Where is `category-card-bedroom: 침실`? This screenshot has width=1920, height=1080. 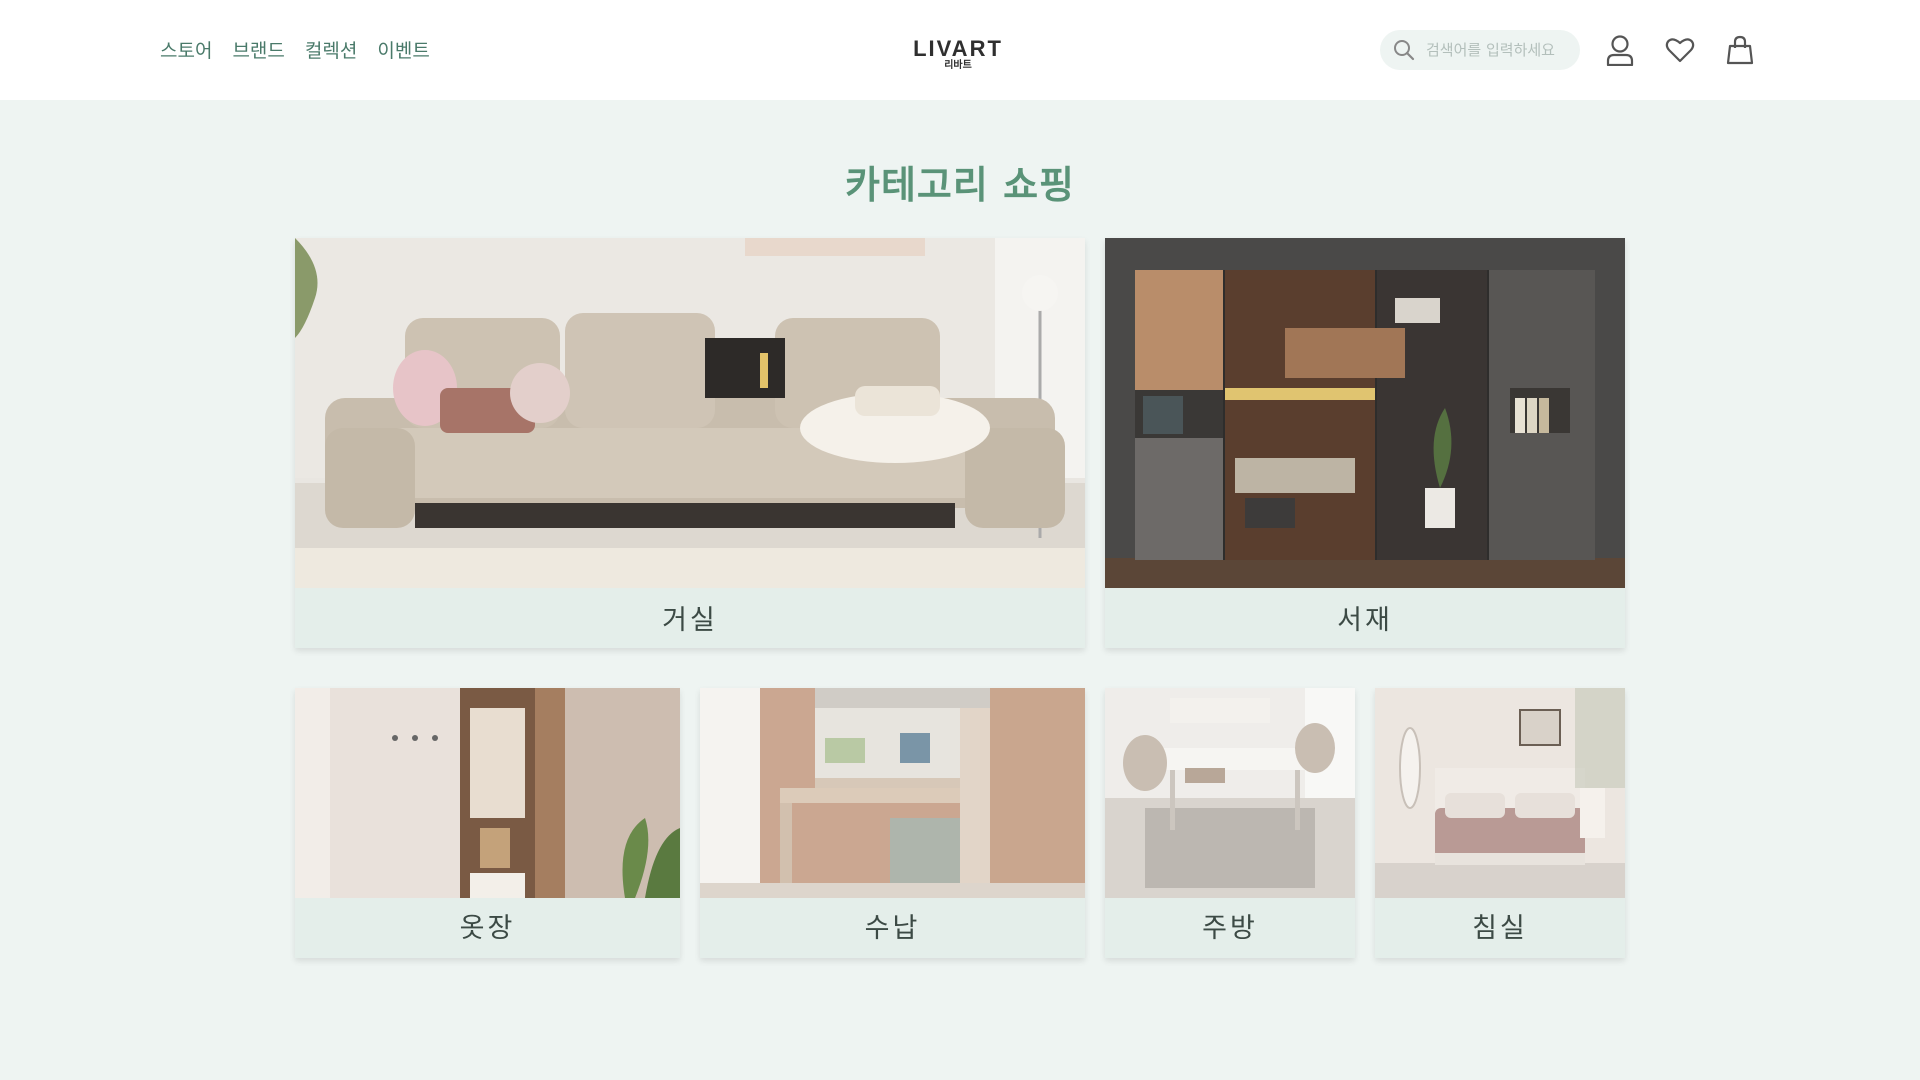
category-card-bedroom: 침실 is located at coordinates (1500, 823).